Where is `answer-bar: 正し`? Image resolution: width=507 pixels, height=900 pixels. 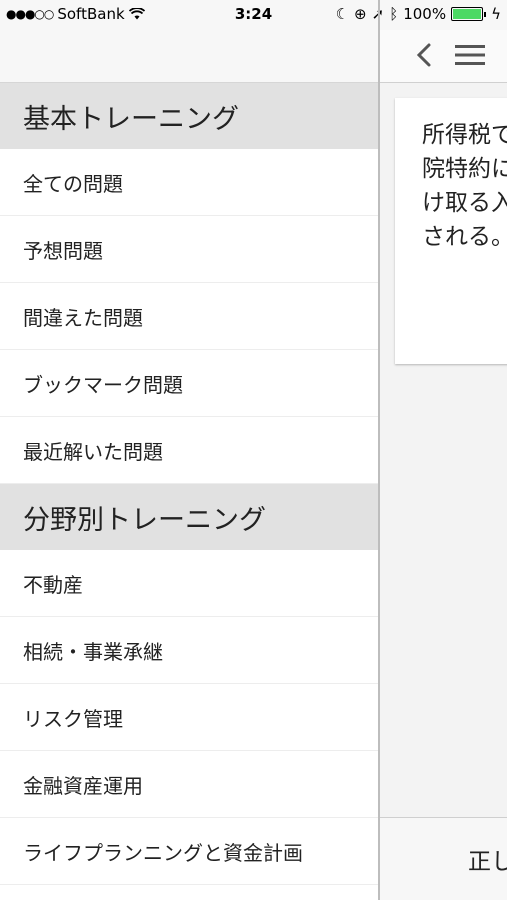 answer-bar: 正し is located at coordinates (443, 858).